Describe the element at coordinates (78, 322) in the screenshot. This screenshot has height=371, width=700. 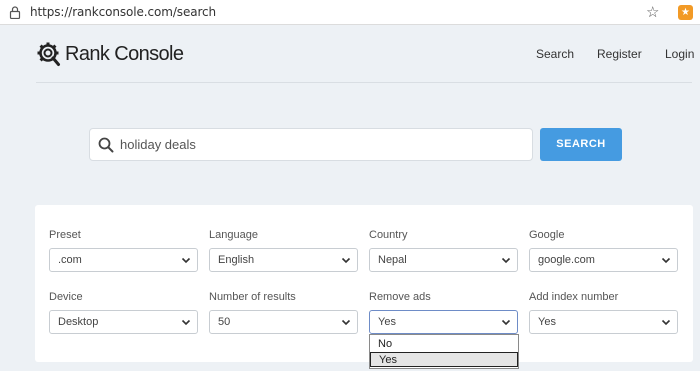
I see `device-value: Desktop` at that location.